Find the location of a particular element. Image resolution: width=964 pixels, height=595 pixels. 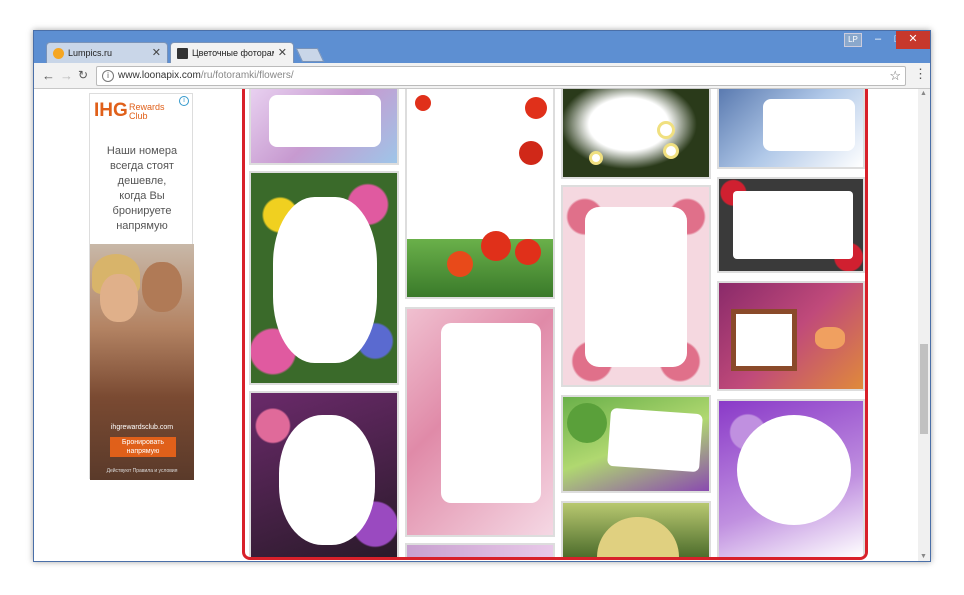

reload-icon: ↻ is located at coordinates (83, 75).